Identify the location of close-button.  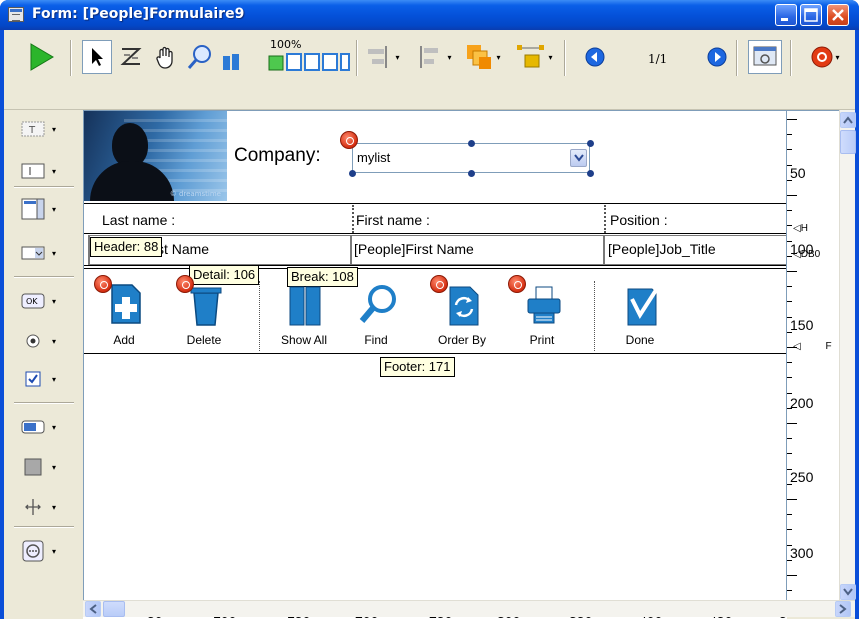
(838, 15).